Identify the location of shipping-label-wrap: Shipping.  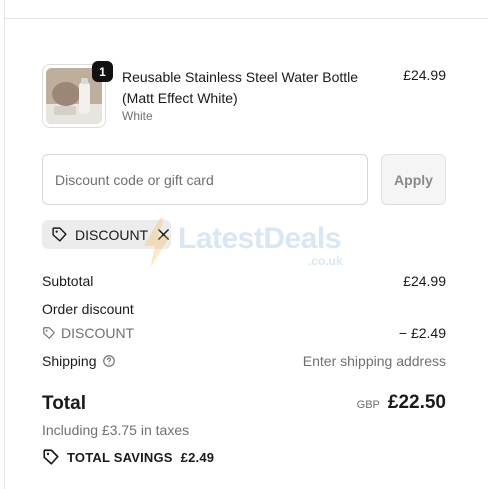
(79, 362).